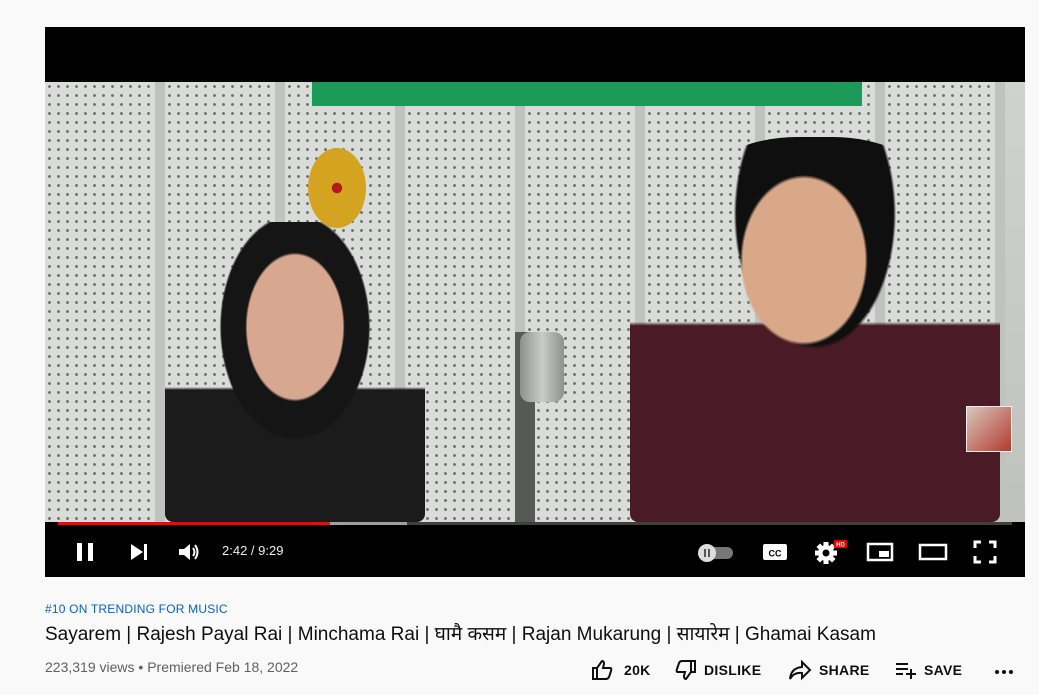 Image resolution: width=1039 pixels, height=695 pixels. I want to click on thumbs-up-icon, so click(602, 669).